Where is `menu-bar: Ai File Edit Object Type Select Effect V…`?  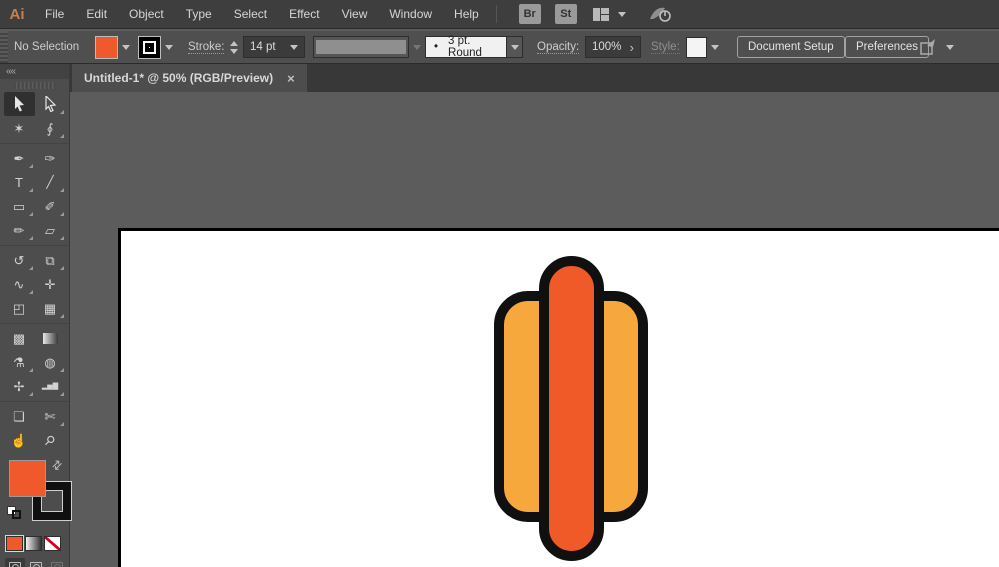 menu-bar: Ai File Edit Object Type Select Effect V… is located at coordinates (499, 14).